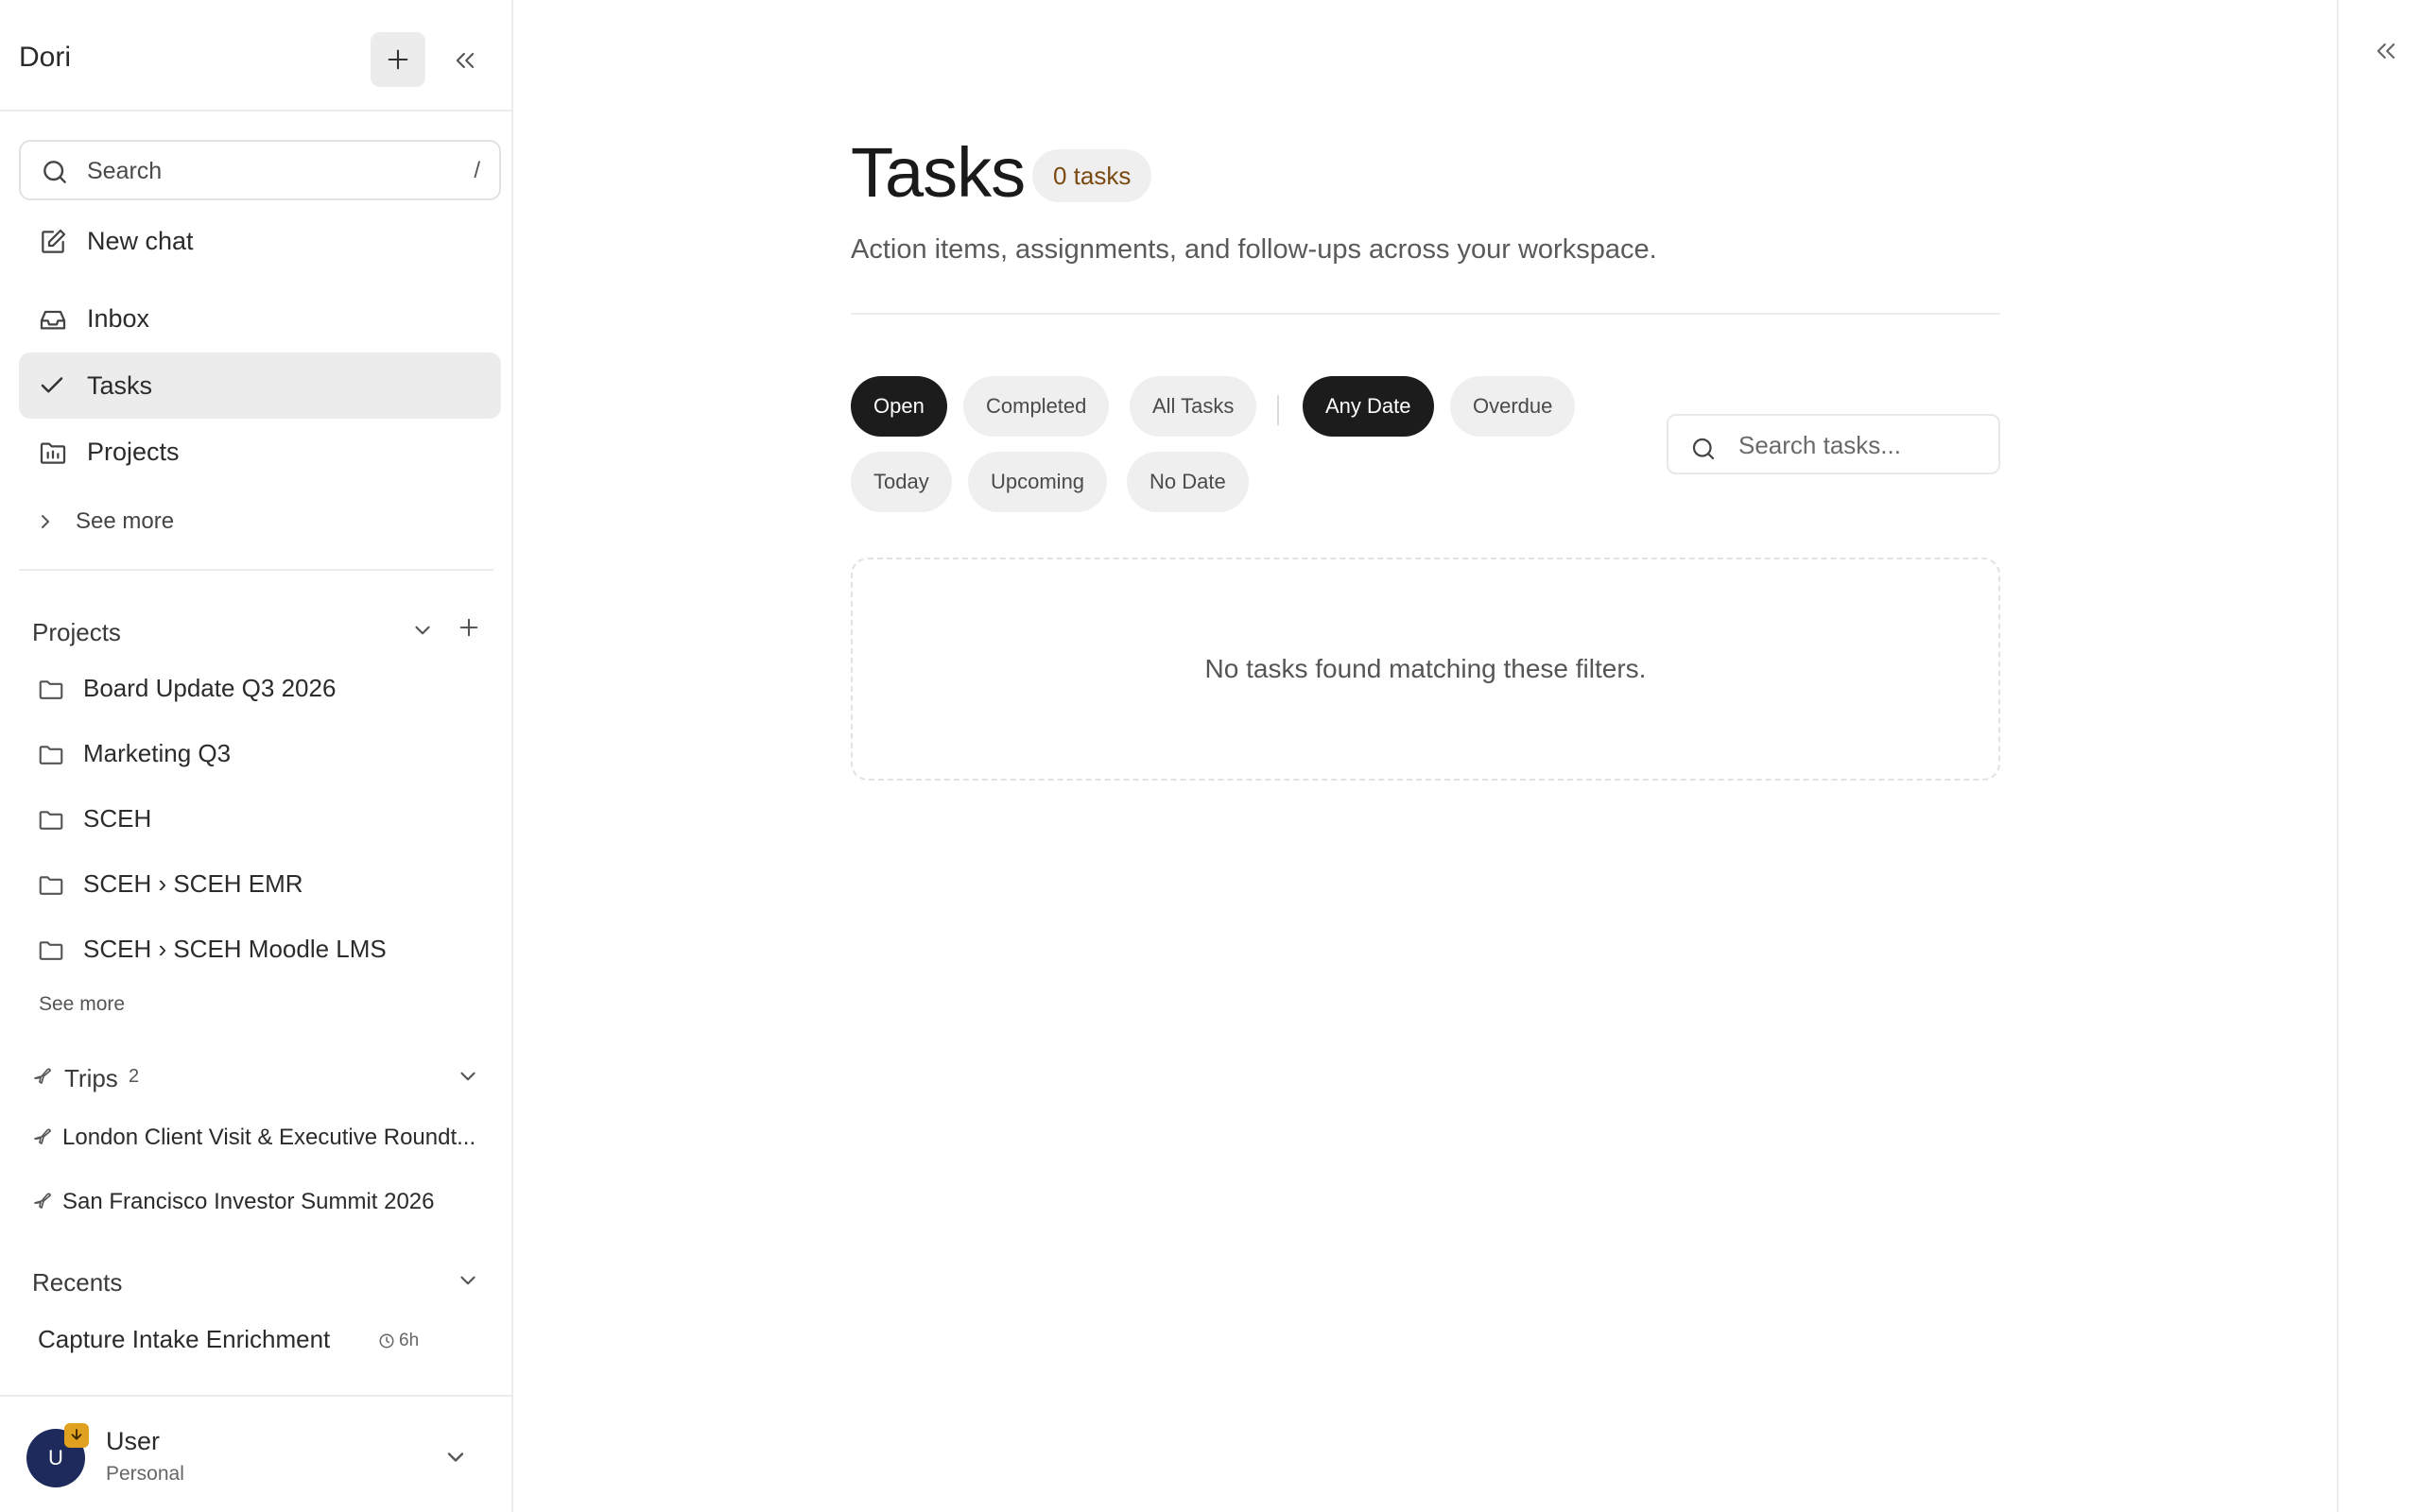 This screenshot has height=1512, width=2420. Describe the element at coordinates (1036, 406) in the screenshot. I see `filter-completed: Completed` at that location.